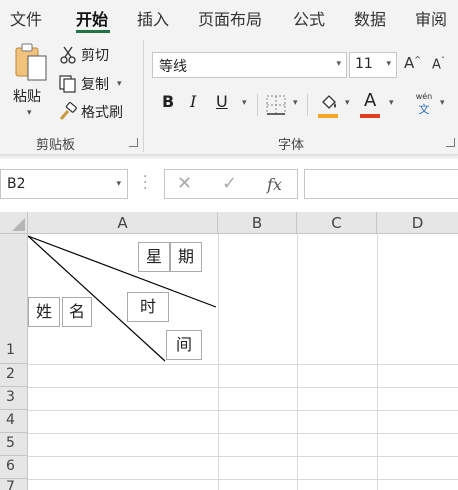  Describe the element at coordinates (95, 56) in the screenshot. I see `cut-label: 剪切` at that location.